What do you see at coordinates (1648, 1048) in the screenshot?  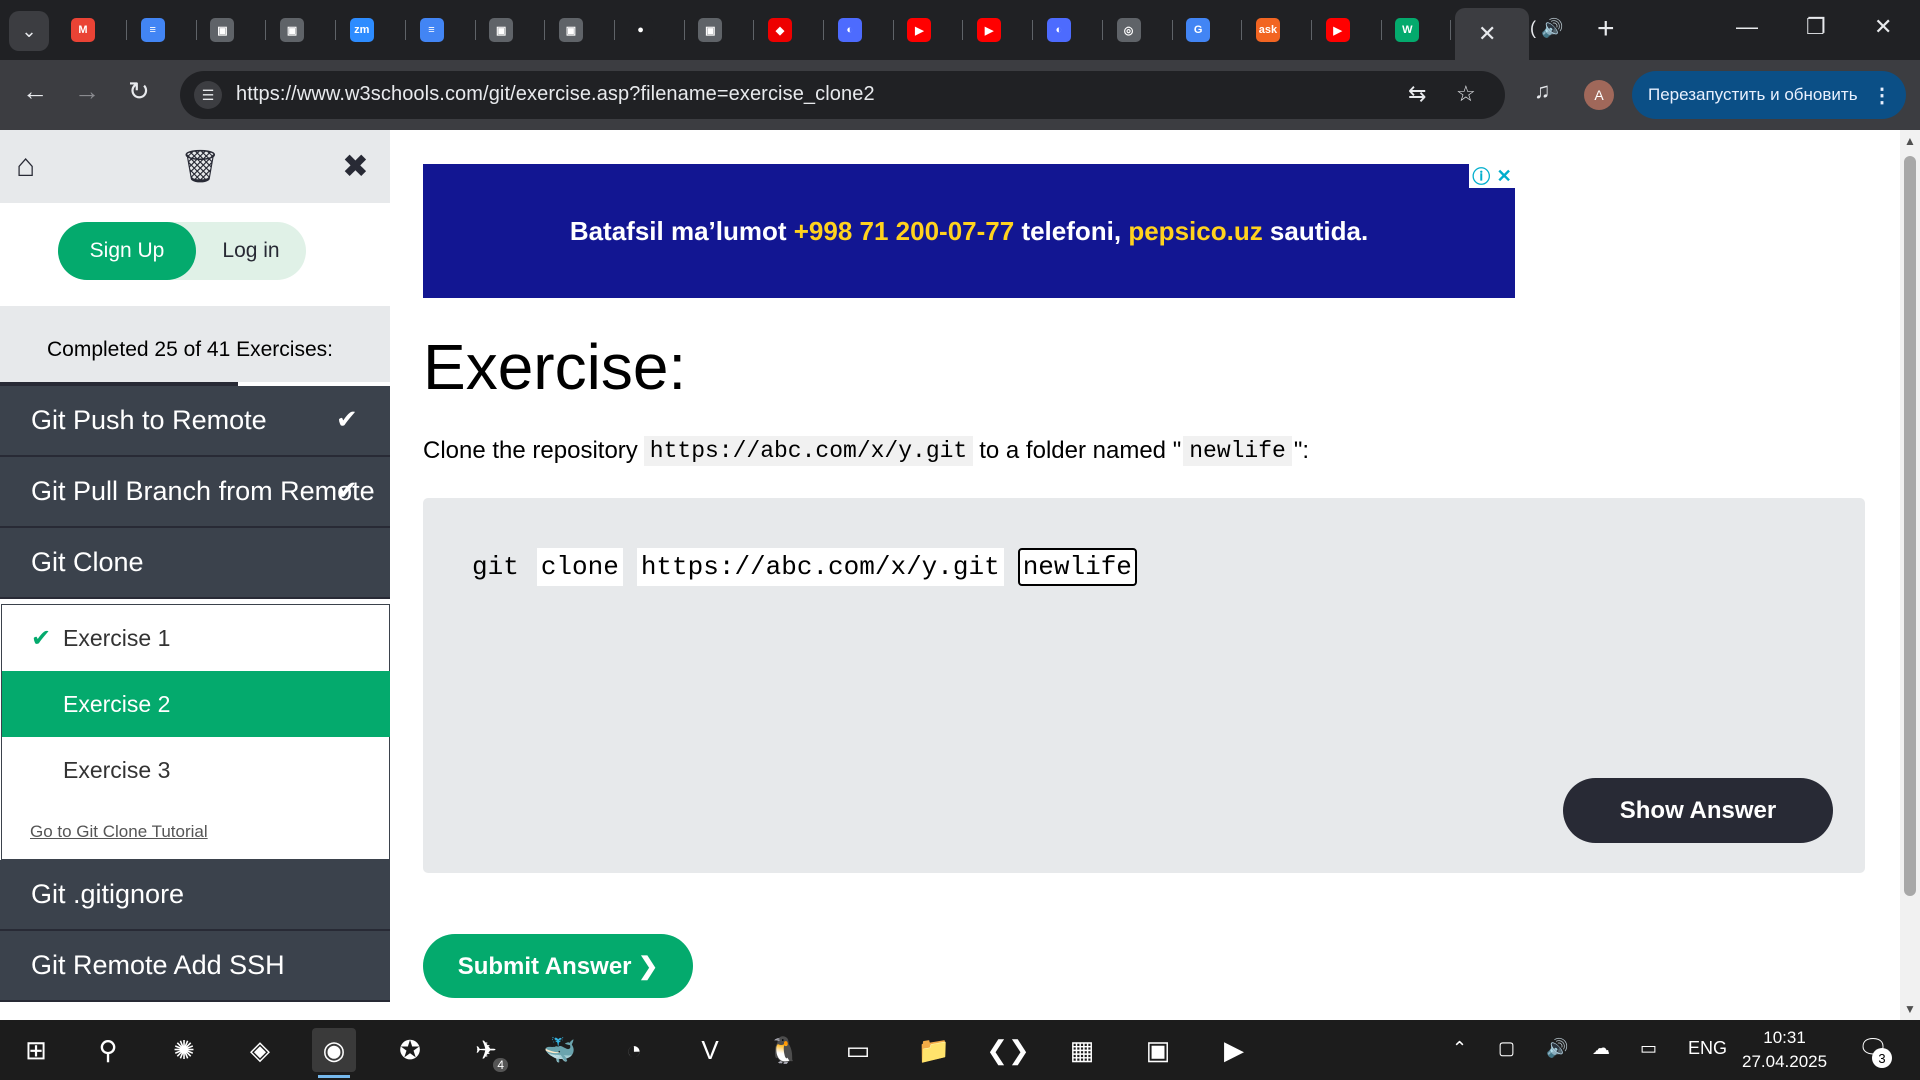 I see `battery-icon: ▭` at bounding box center [1648, 1048].